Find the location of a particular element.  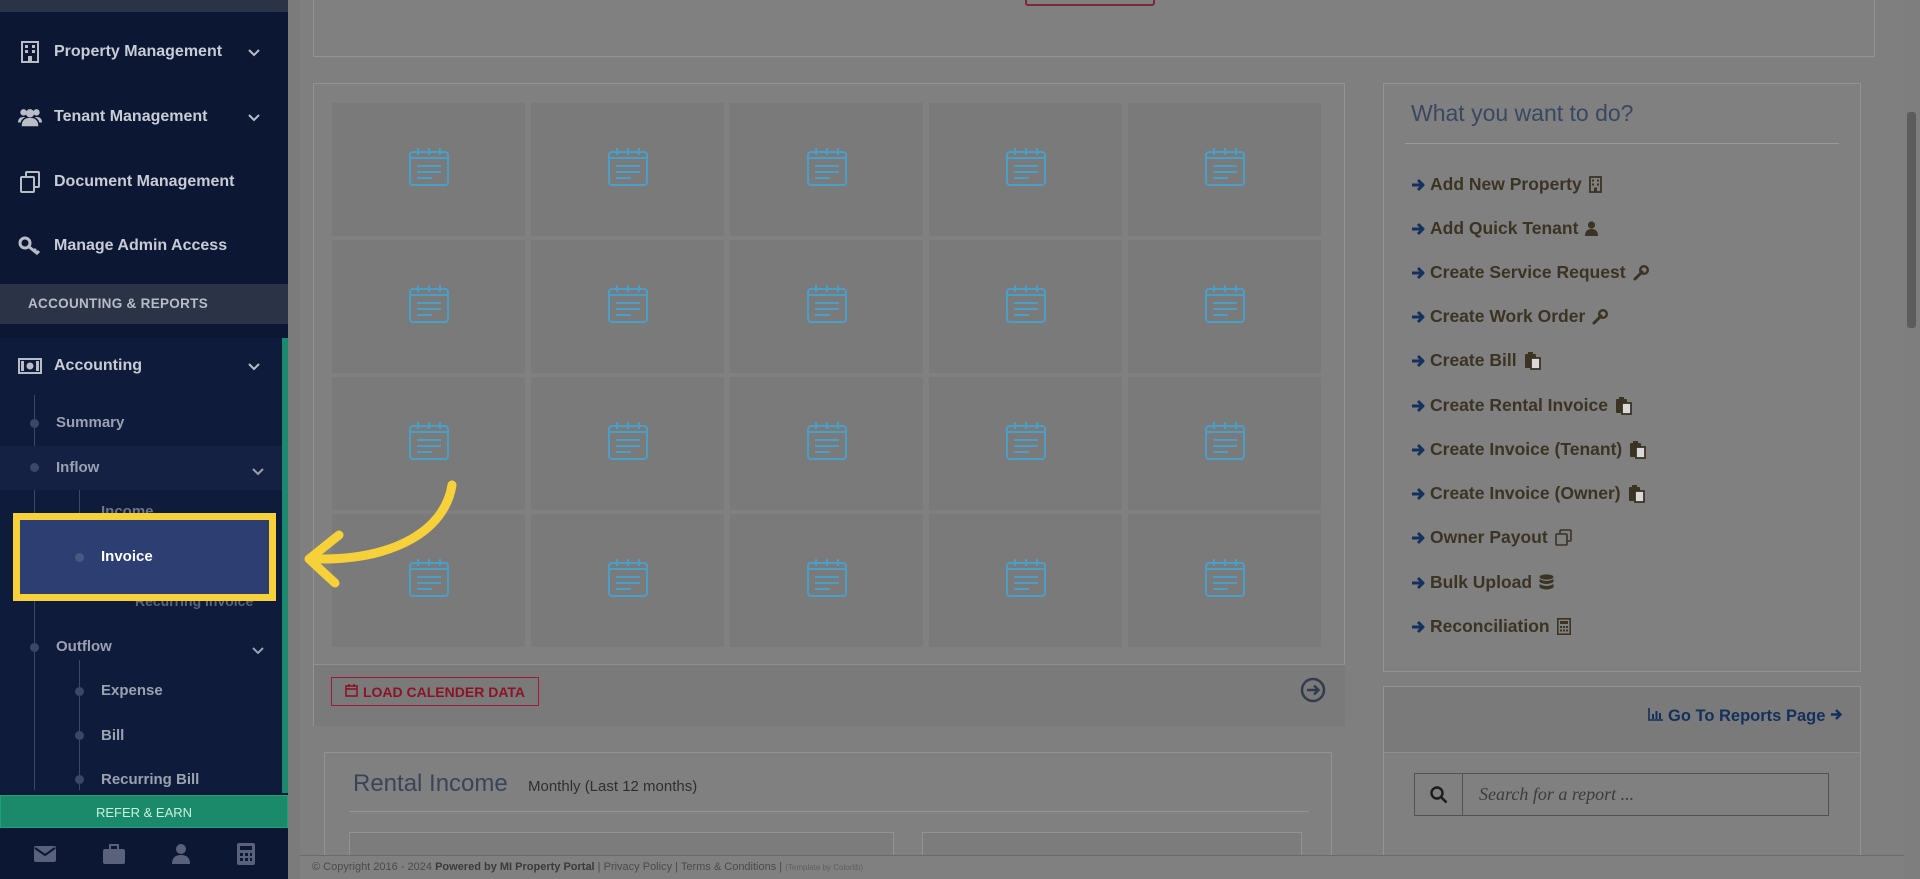

quick-action-bulk-upload: Bulk Upload is located at coordinates (1482, 582).